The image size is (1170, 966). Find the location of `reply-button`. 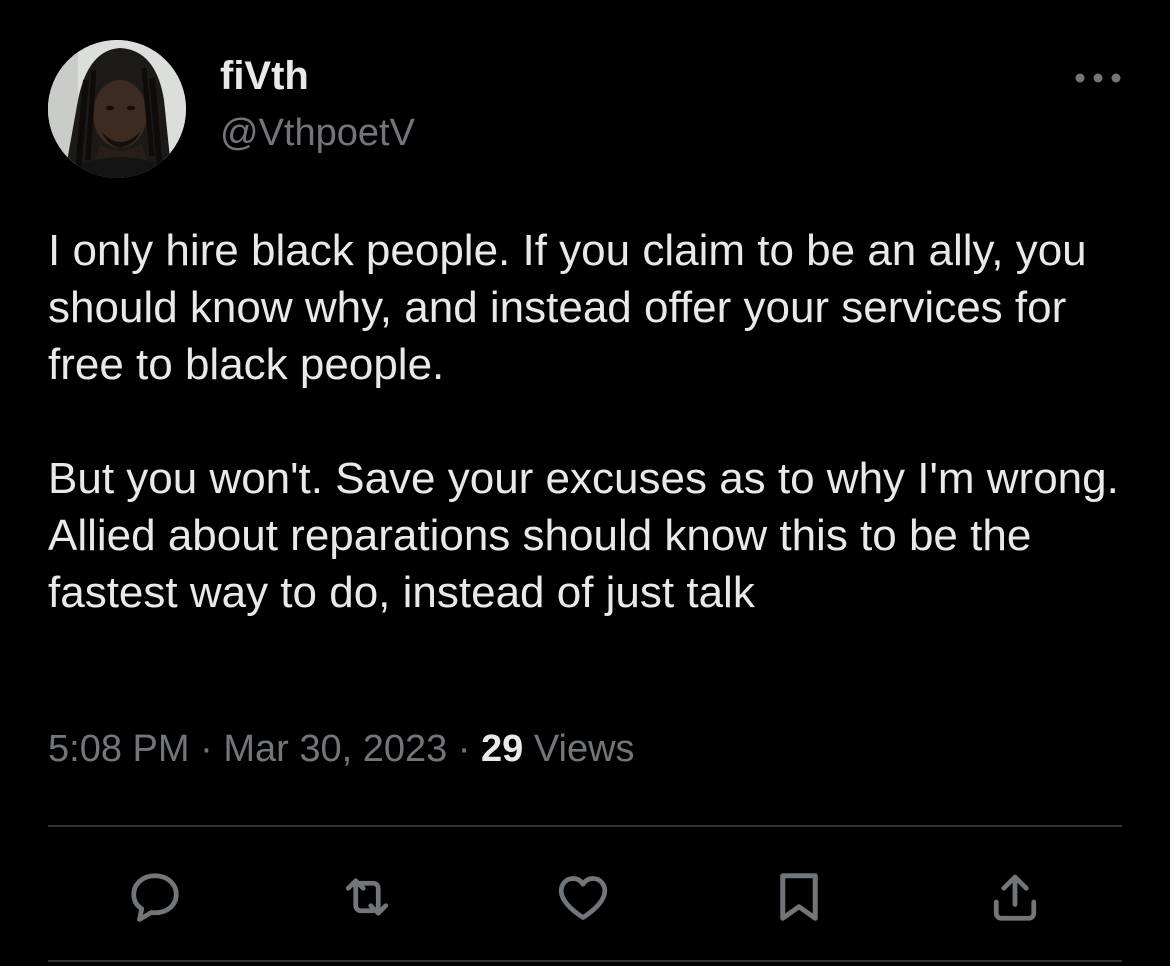

reply-button is located at coordinates (155, 897).